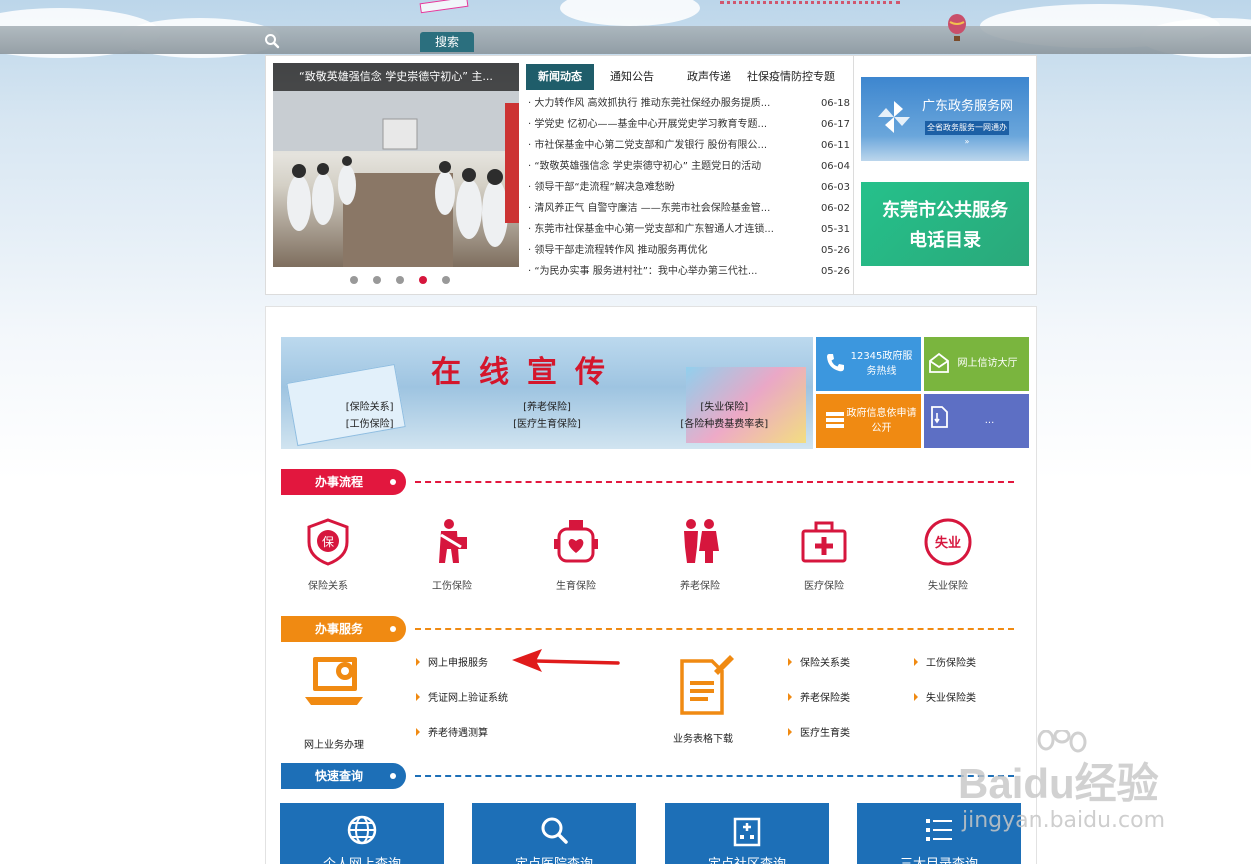  I want to click on news-date: 06-17, so click(835, 124).